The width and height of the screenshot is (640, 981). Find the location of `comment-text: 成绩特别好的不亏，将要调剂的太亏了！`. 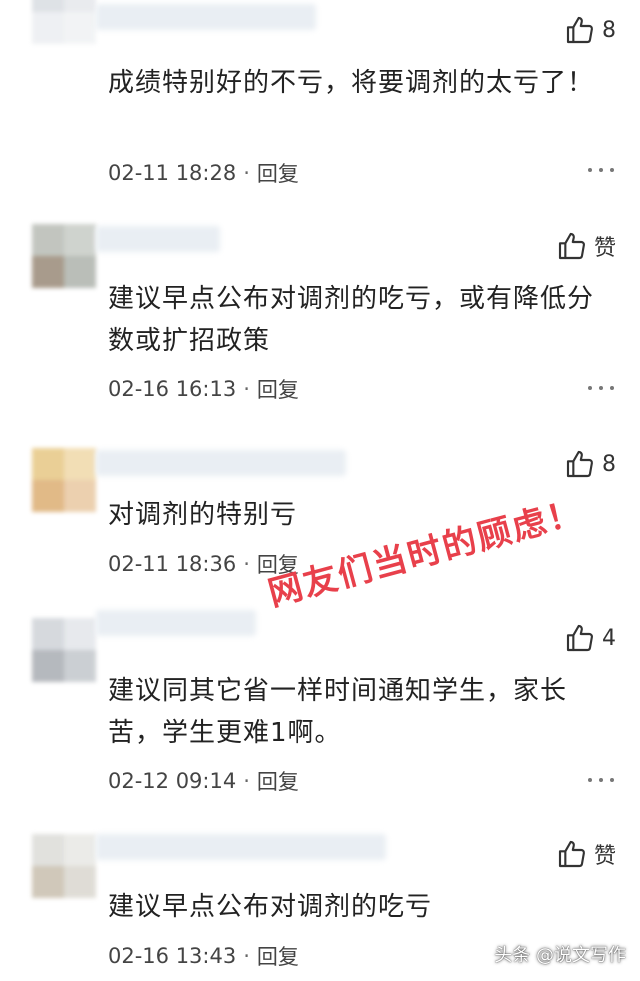

comment-text: 成绩特别好的不亏，将要调剂的太亏了！ is located at coordinates (351, 83).